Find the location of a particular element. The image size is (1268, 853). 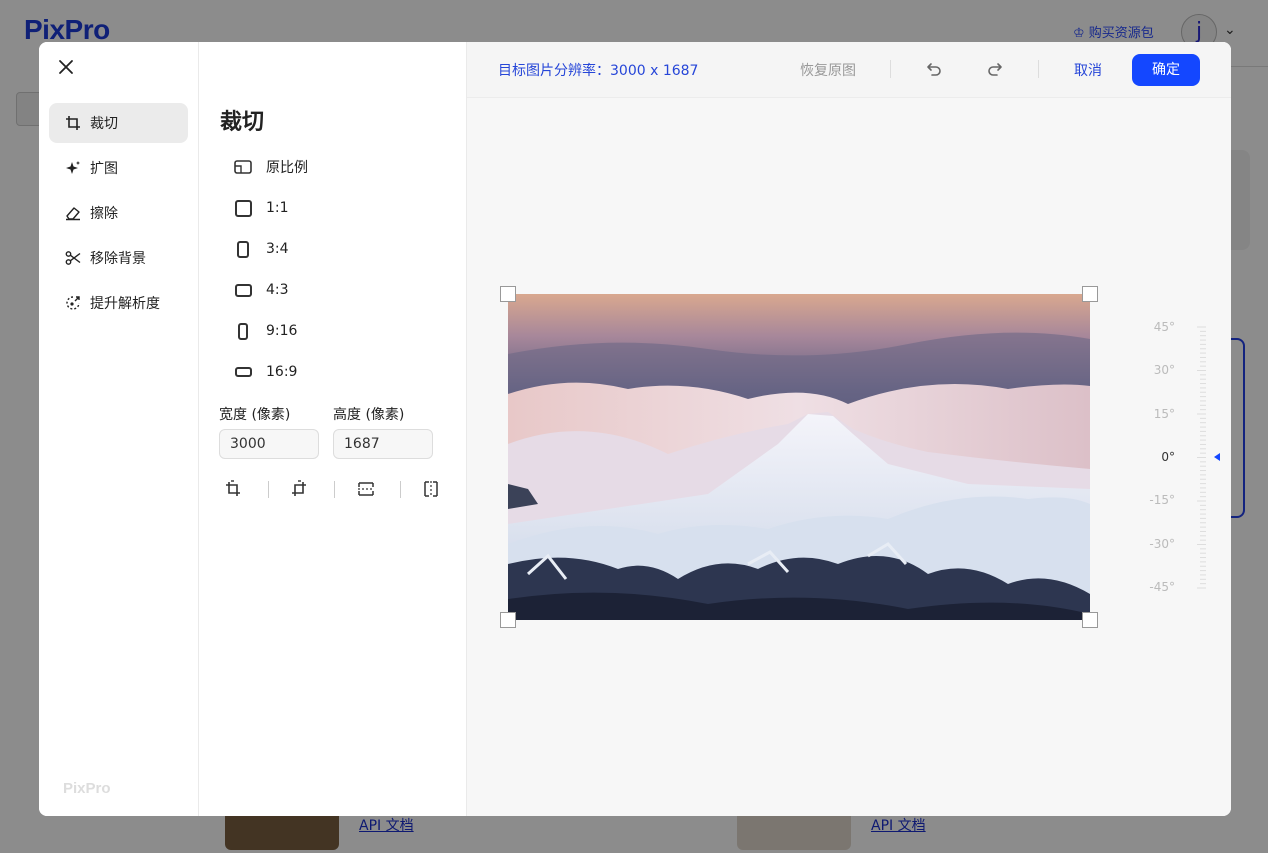

undo-icon is located at coordinates (933, 69).